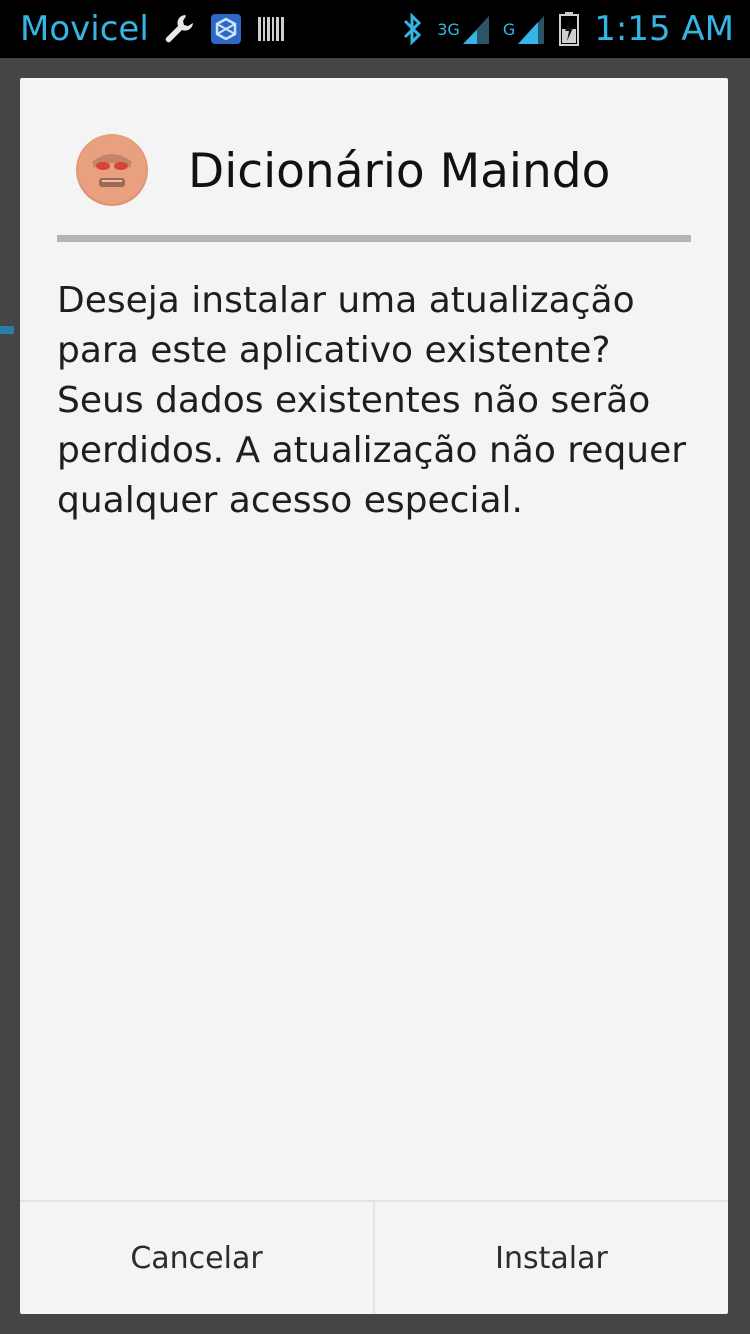  What do you see at coordinates (448, 29) in the screenshot?
I see `network-3g-label: 3G` at bounding box center [448, 29].